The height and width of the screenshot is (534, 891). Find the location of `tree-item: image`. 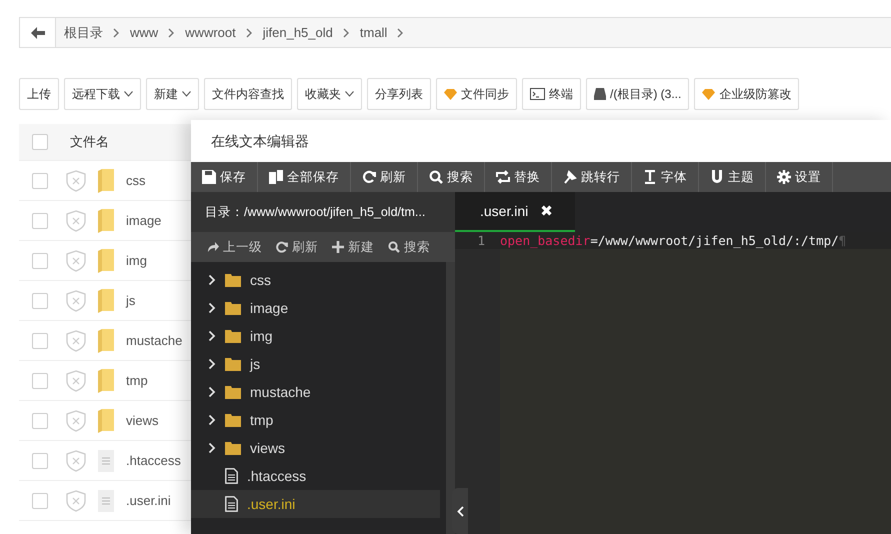

tree-item: image is located at coordinates (315, 308).